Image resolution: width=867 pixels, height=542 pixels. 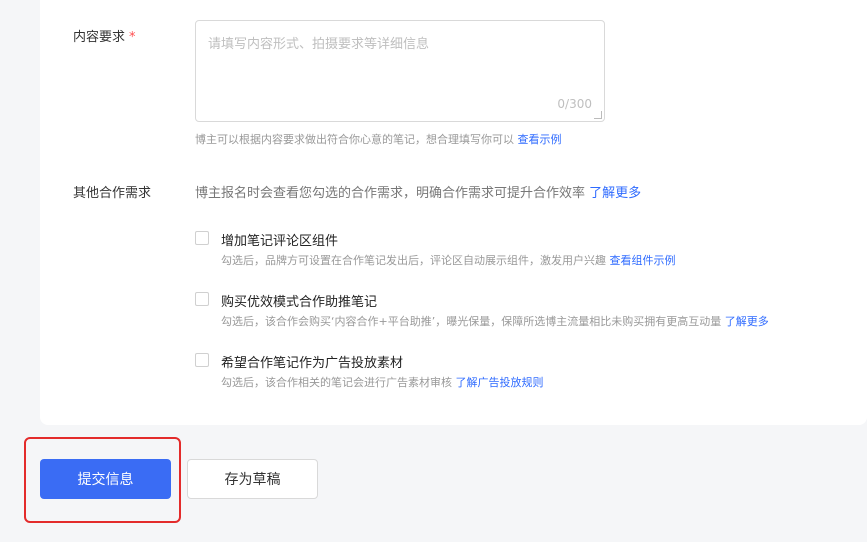 I want to click on option-title: 增加笔记评论区组件, so click(x=279, y=239).